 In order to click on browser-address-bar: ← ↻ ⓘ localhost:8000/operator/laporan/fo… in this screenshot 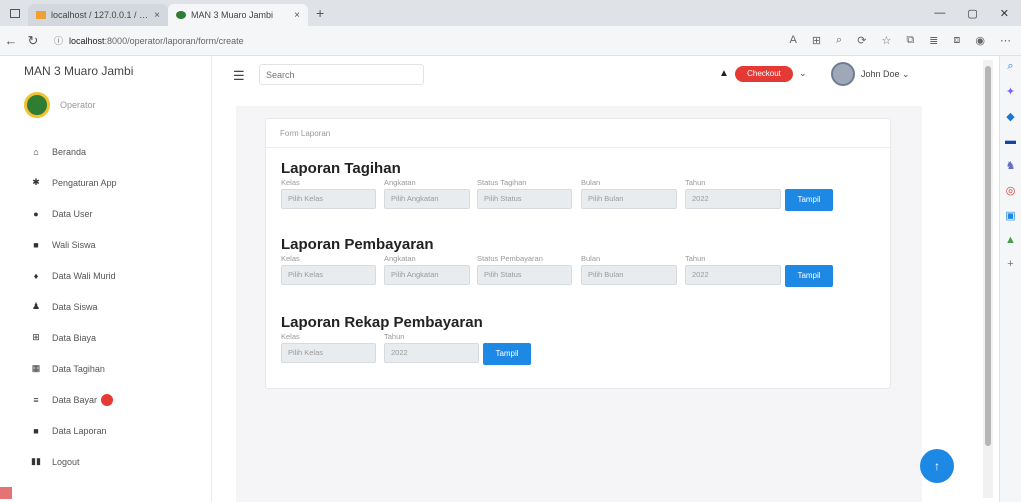, I will do `click(510, 41)`.